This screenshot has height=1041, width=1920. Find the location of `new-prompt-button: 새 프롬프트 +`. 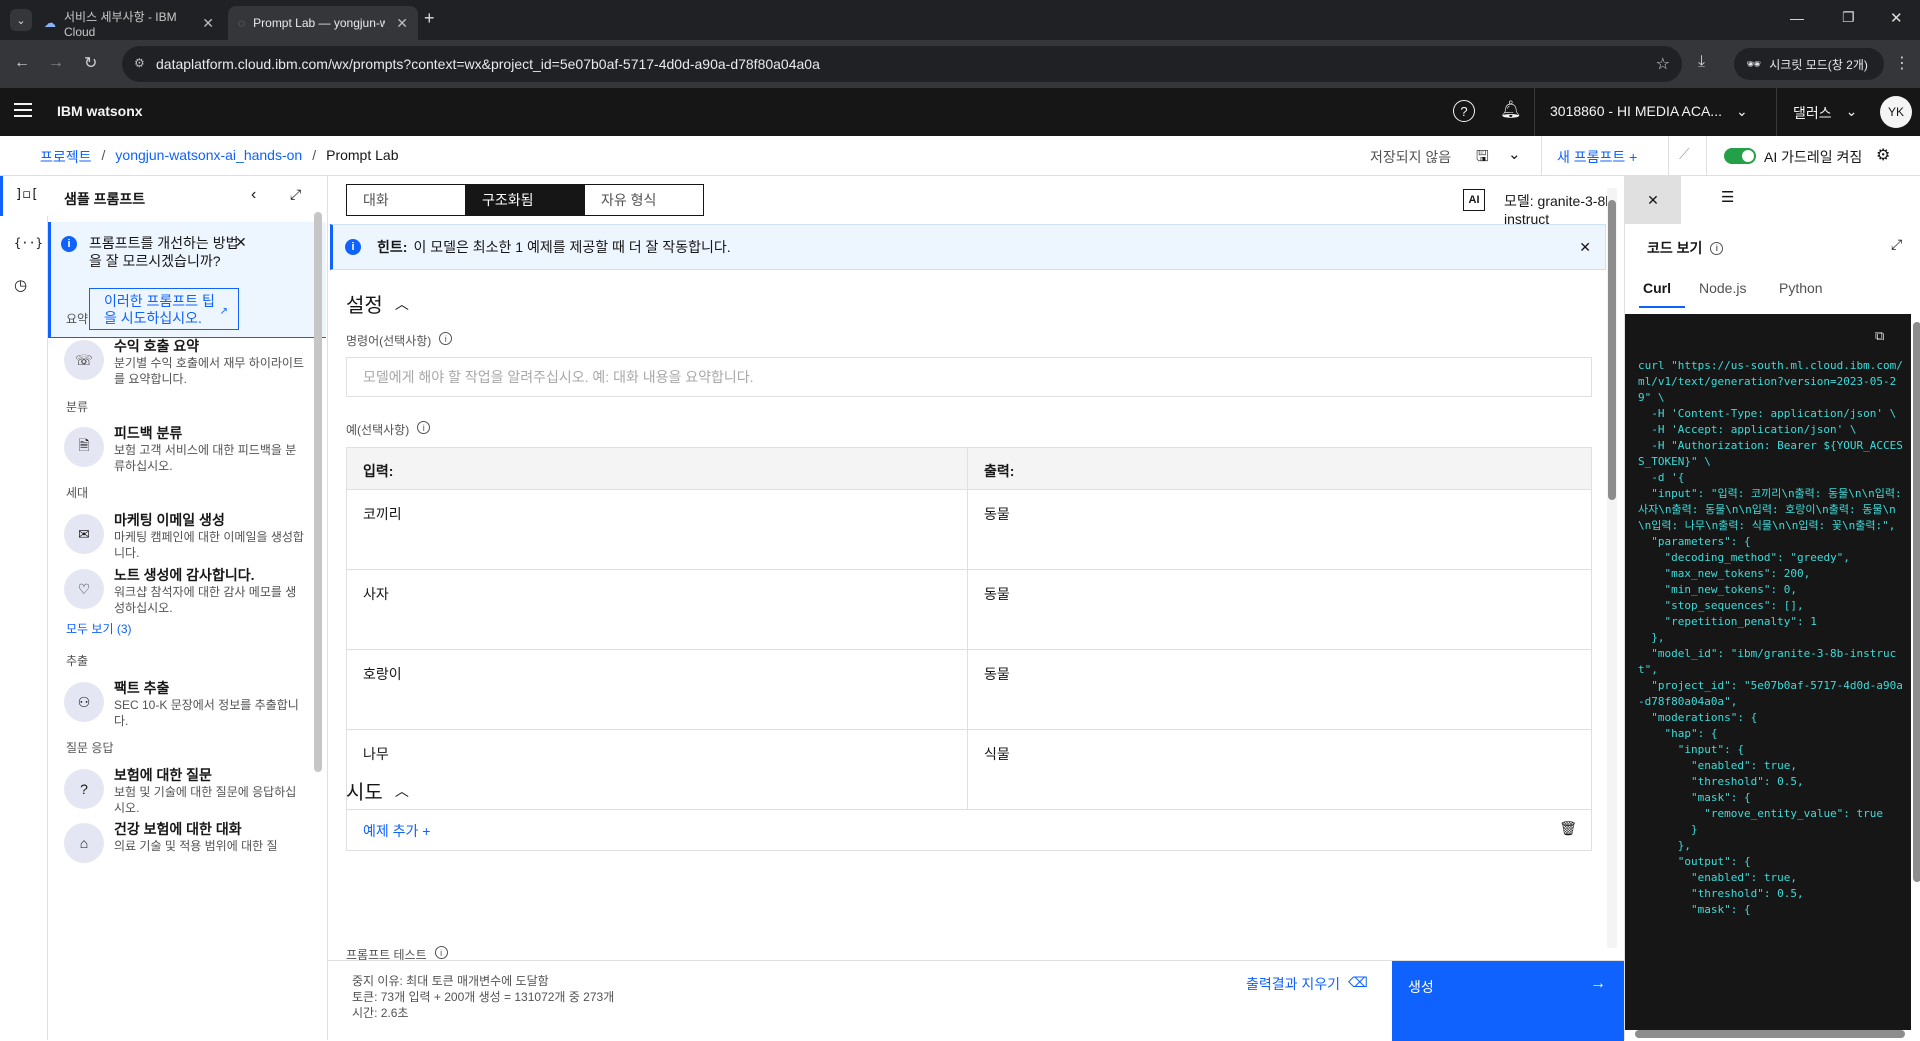

new-prompt-button: 새 프롬프트 + is located at coordinates (1597, 157).